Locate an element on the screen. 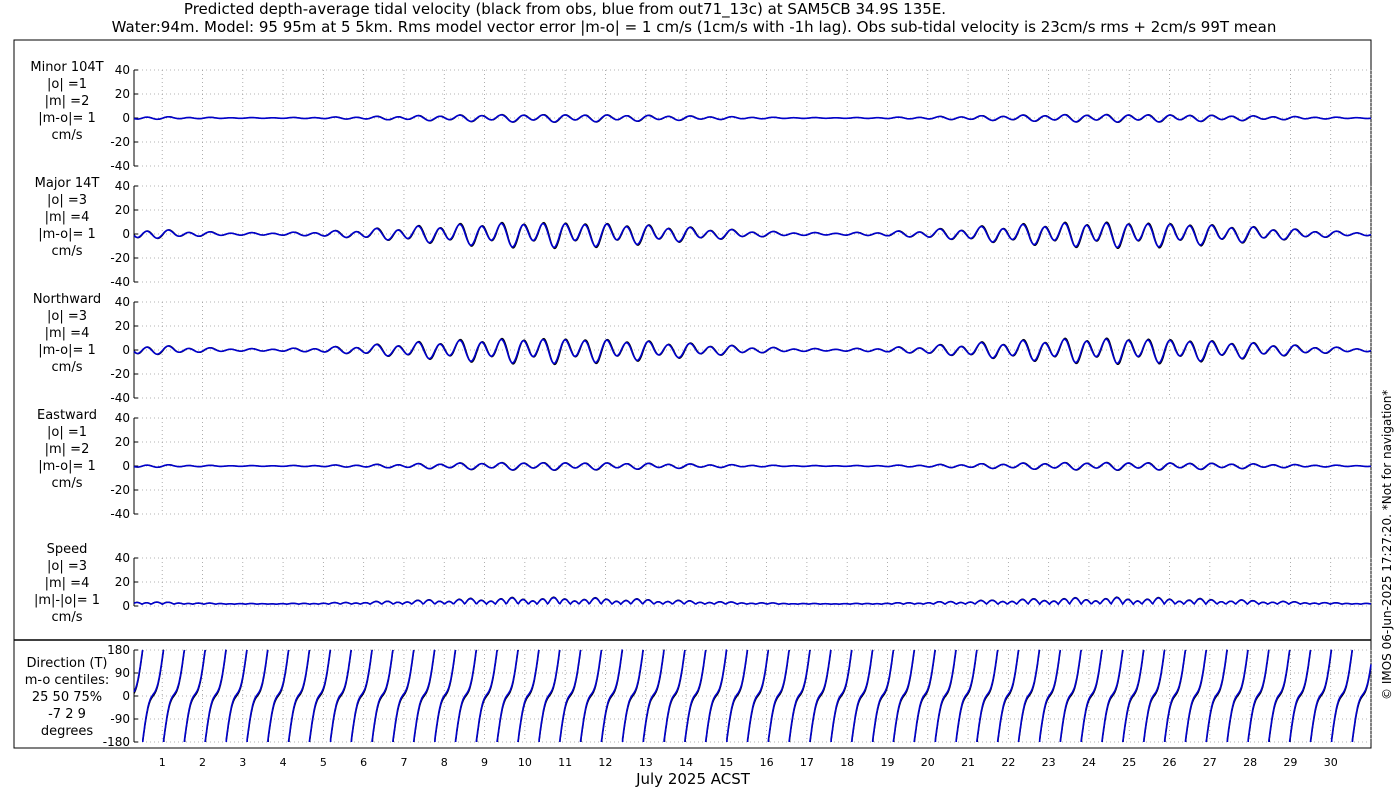 The image size is (1400, 800). x-tick-label: 26 is located at coordinates (1170, 762).